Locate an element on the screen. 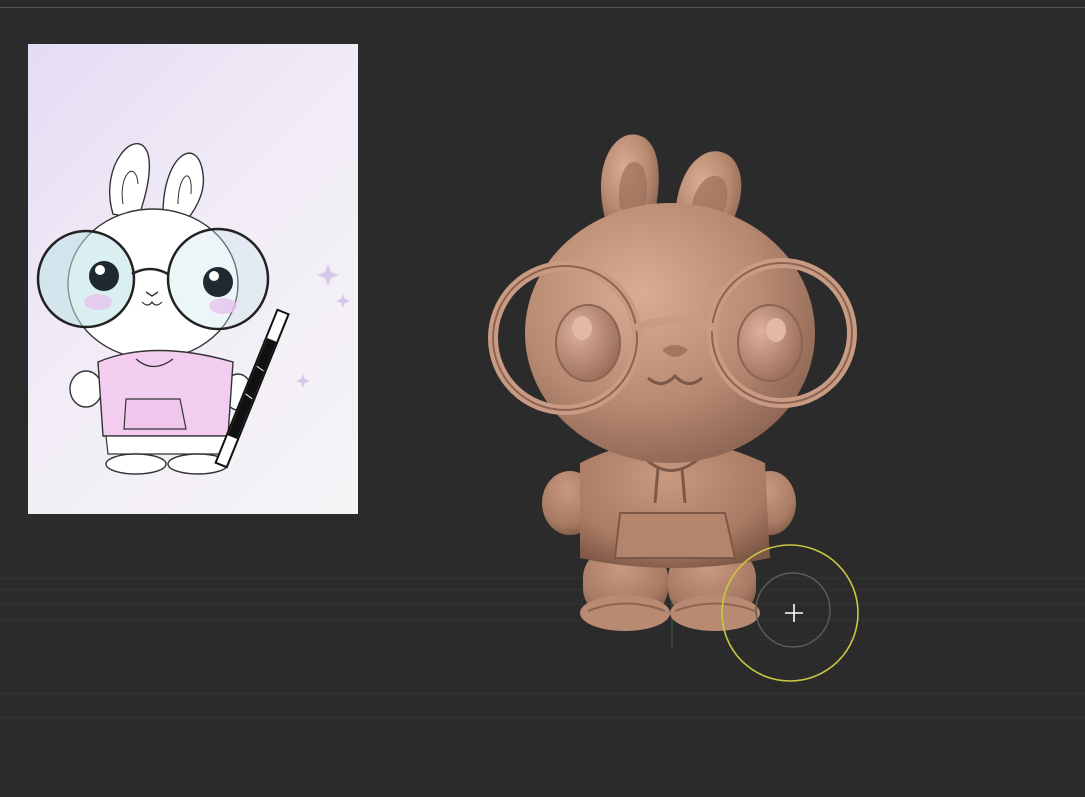 Image resolution: width=1085 pixels, height=797 pixels. brush-cursor is located at coordinates (790, 613).